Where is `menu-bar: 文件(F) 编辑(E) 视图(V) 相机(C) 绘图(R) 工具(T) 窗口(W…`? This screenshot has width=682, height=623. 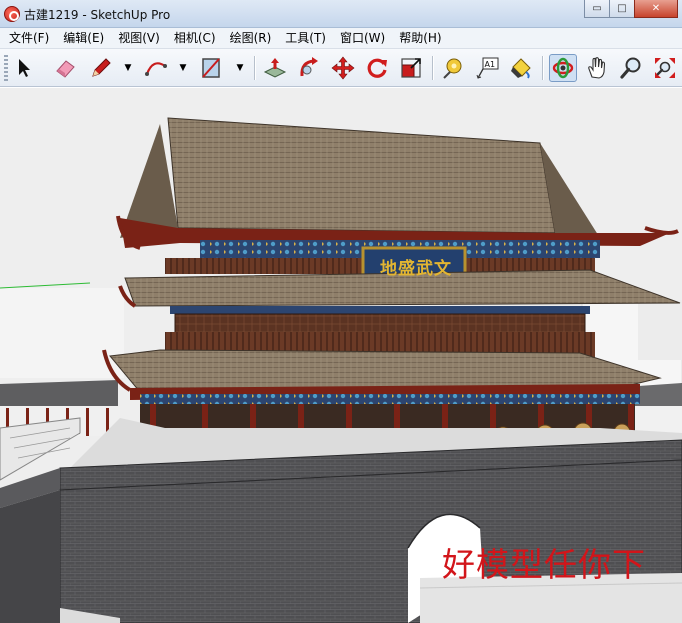
menu-bar: 文件(F) 编辑(E) 视图(V) 相机(C) 绘图(R) 工具(T) 窗口(W… is located at coordinates (341, 38).